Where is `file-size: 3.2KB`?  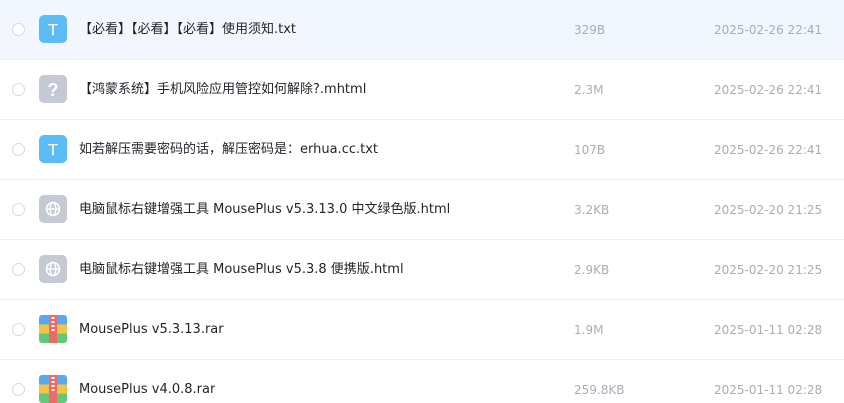 file-size: 3.2KB is located at coordinates (592, 210).